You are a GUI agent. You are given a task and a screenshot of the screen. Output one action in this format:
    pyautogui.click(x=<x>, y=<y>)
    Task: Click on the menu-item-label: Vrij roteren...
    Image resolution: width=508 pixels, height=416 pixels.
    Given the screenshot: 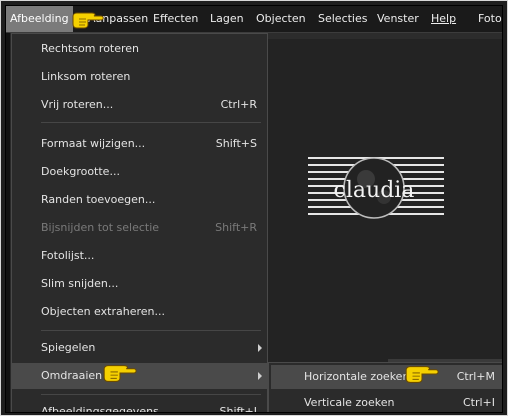 What is the action you would take?
    pyautogui.click(x=77, y=104)
    